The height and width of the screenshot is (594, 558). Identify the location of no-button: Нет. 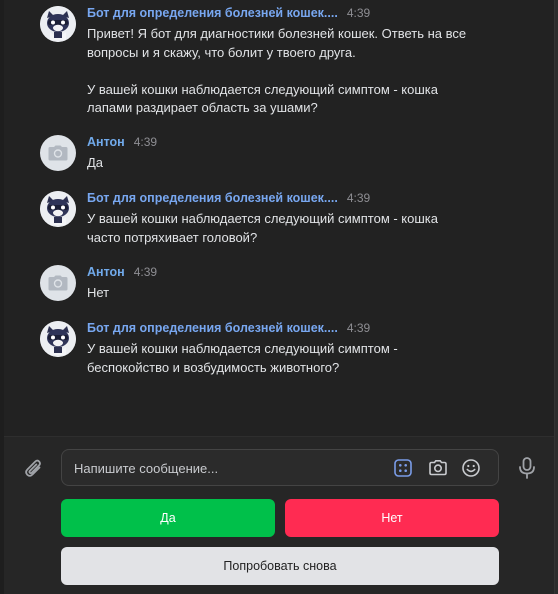
(392, 518).